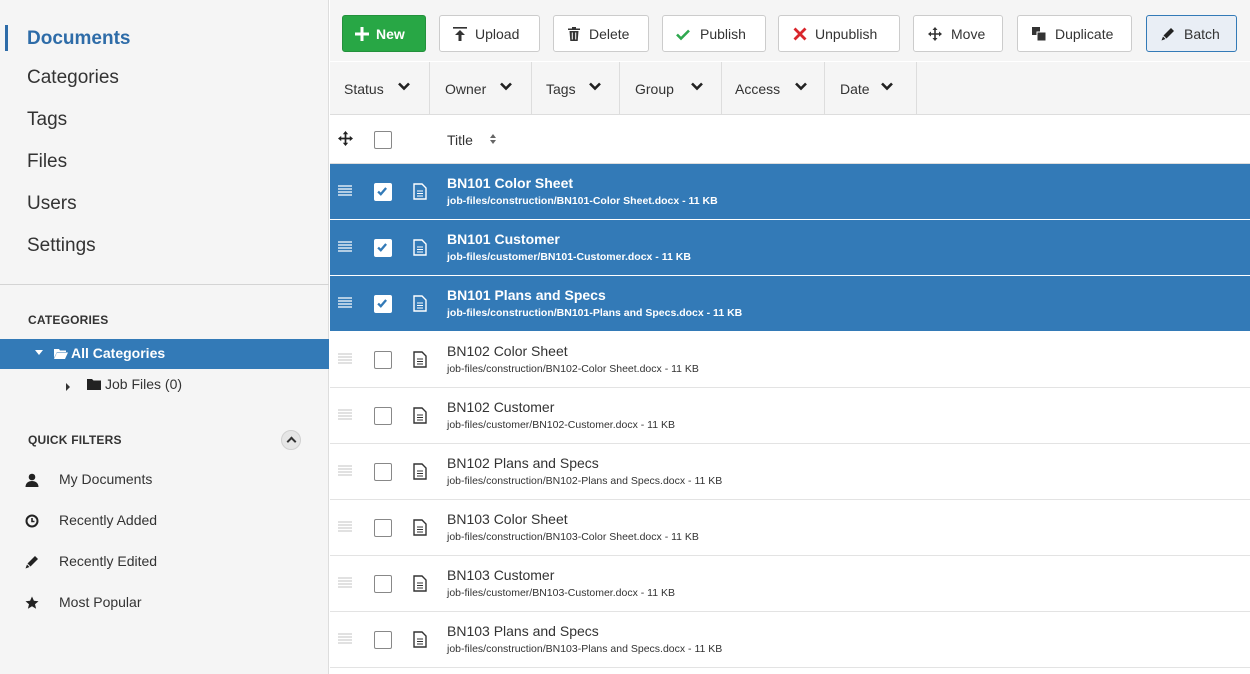 The height and width of the screenshot is (674, 1250). What do you see at coordinates (526, 295) in the screenshot?
I see `document-title: BN101 Plans and Specs` at bounding box center [526, 295].